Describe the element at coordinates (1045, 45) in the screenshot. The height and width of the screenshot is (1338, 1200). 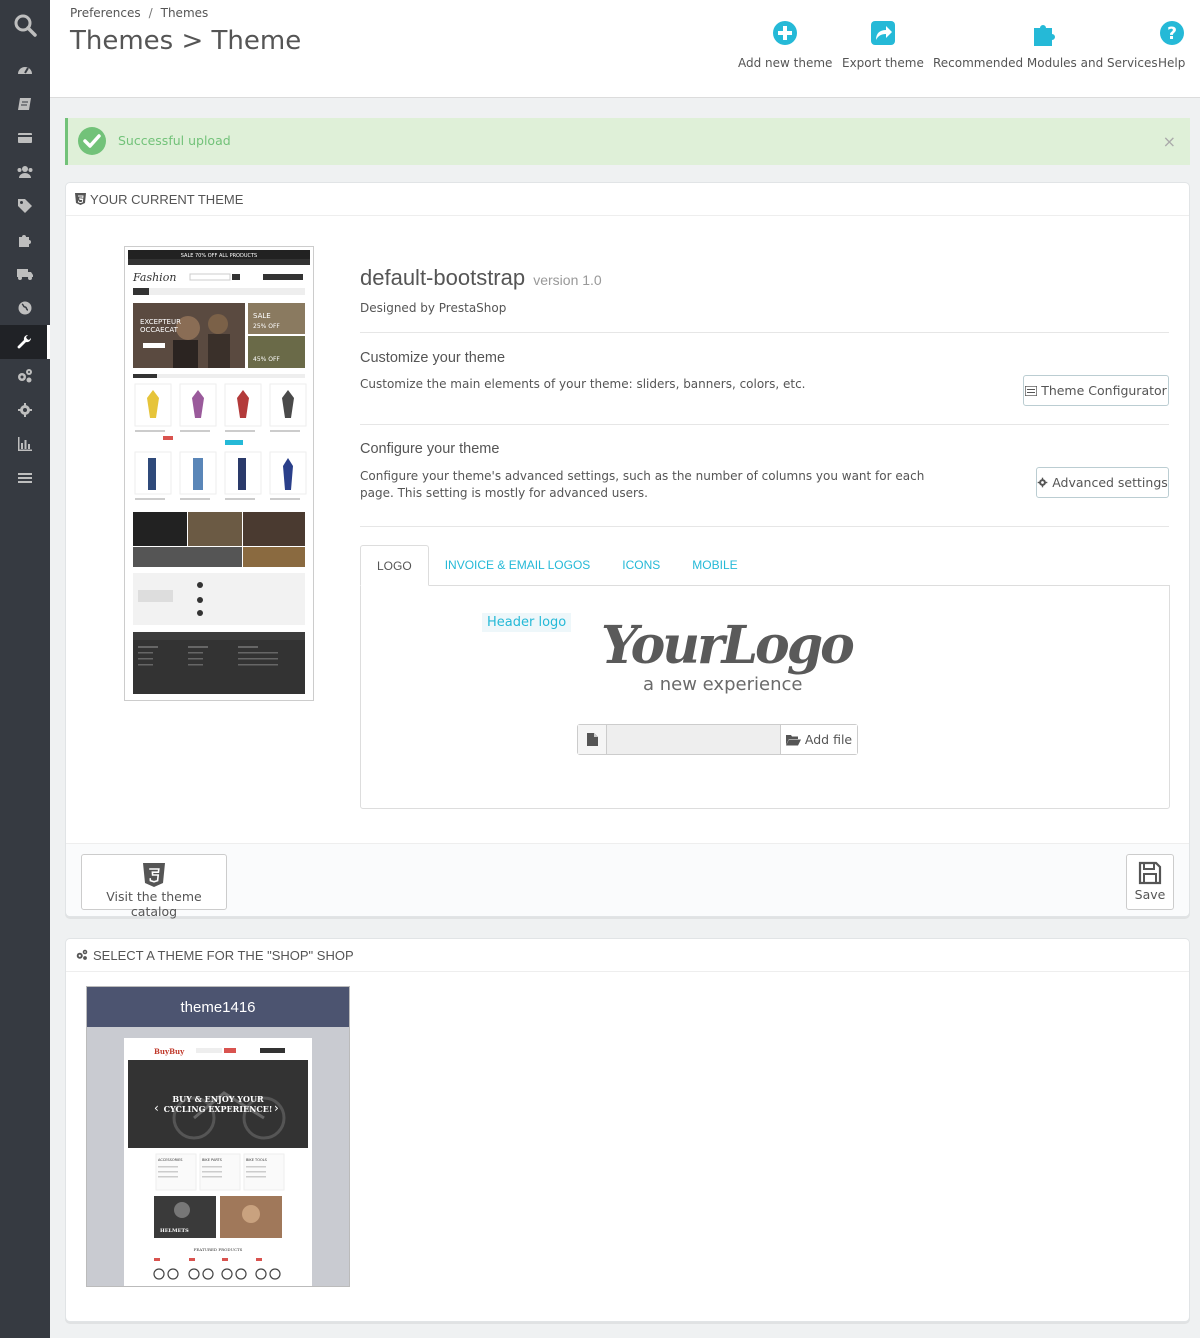
I see `recommended-modules-button: Recommended Modules and Services` at that location.